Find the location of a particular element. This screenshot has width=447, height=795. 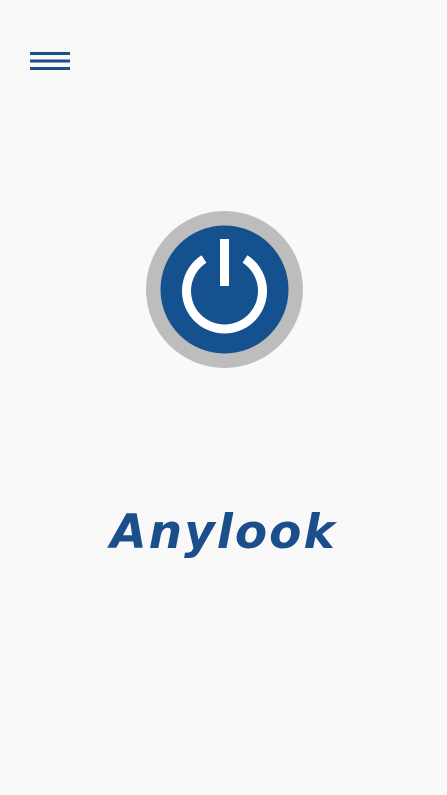

brand-name: Anylook is located at coordinates (223, 532).